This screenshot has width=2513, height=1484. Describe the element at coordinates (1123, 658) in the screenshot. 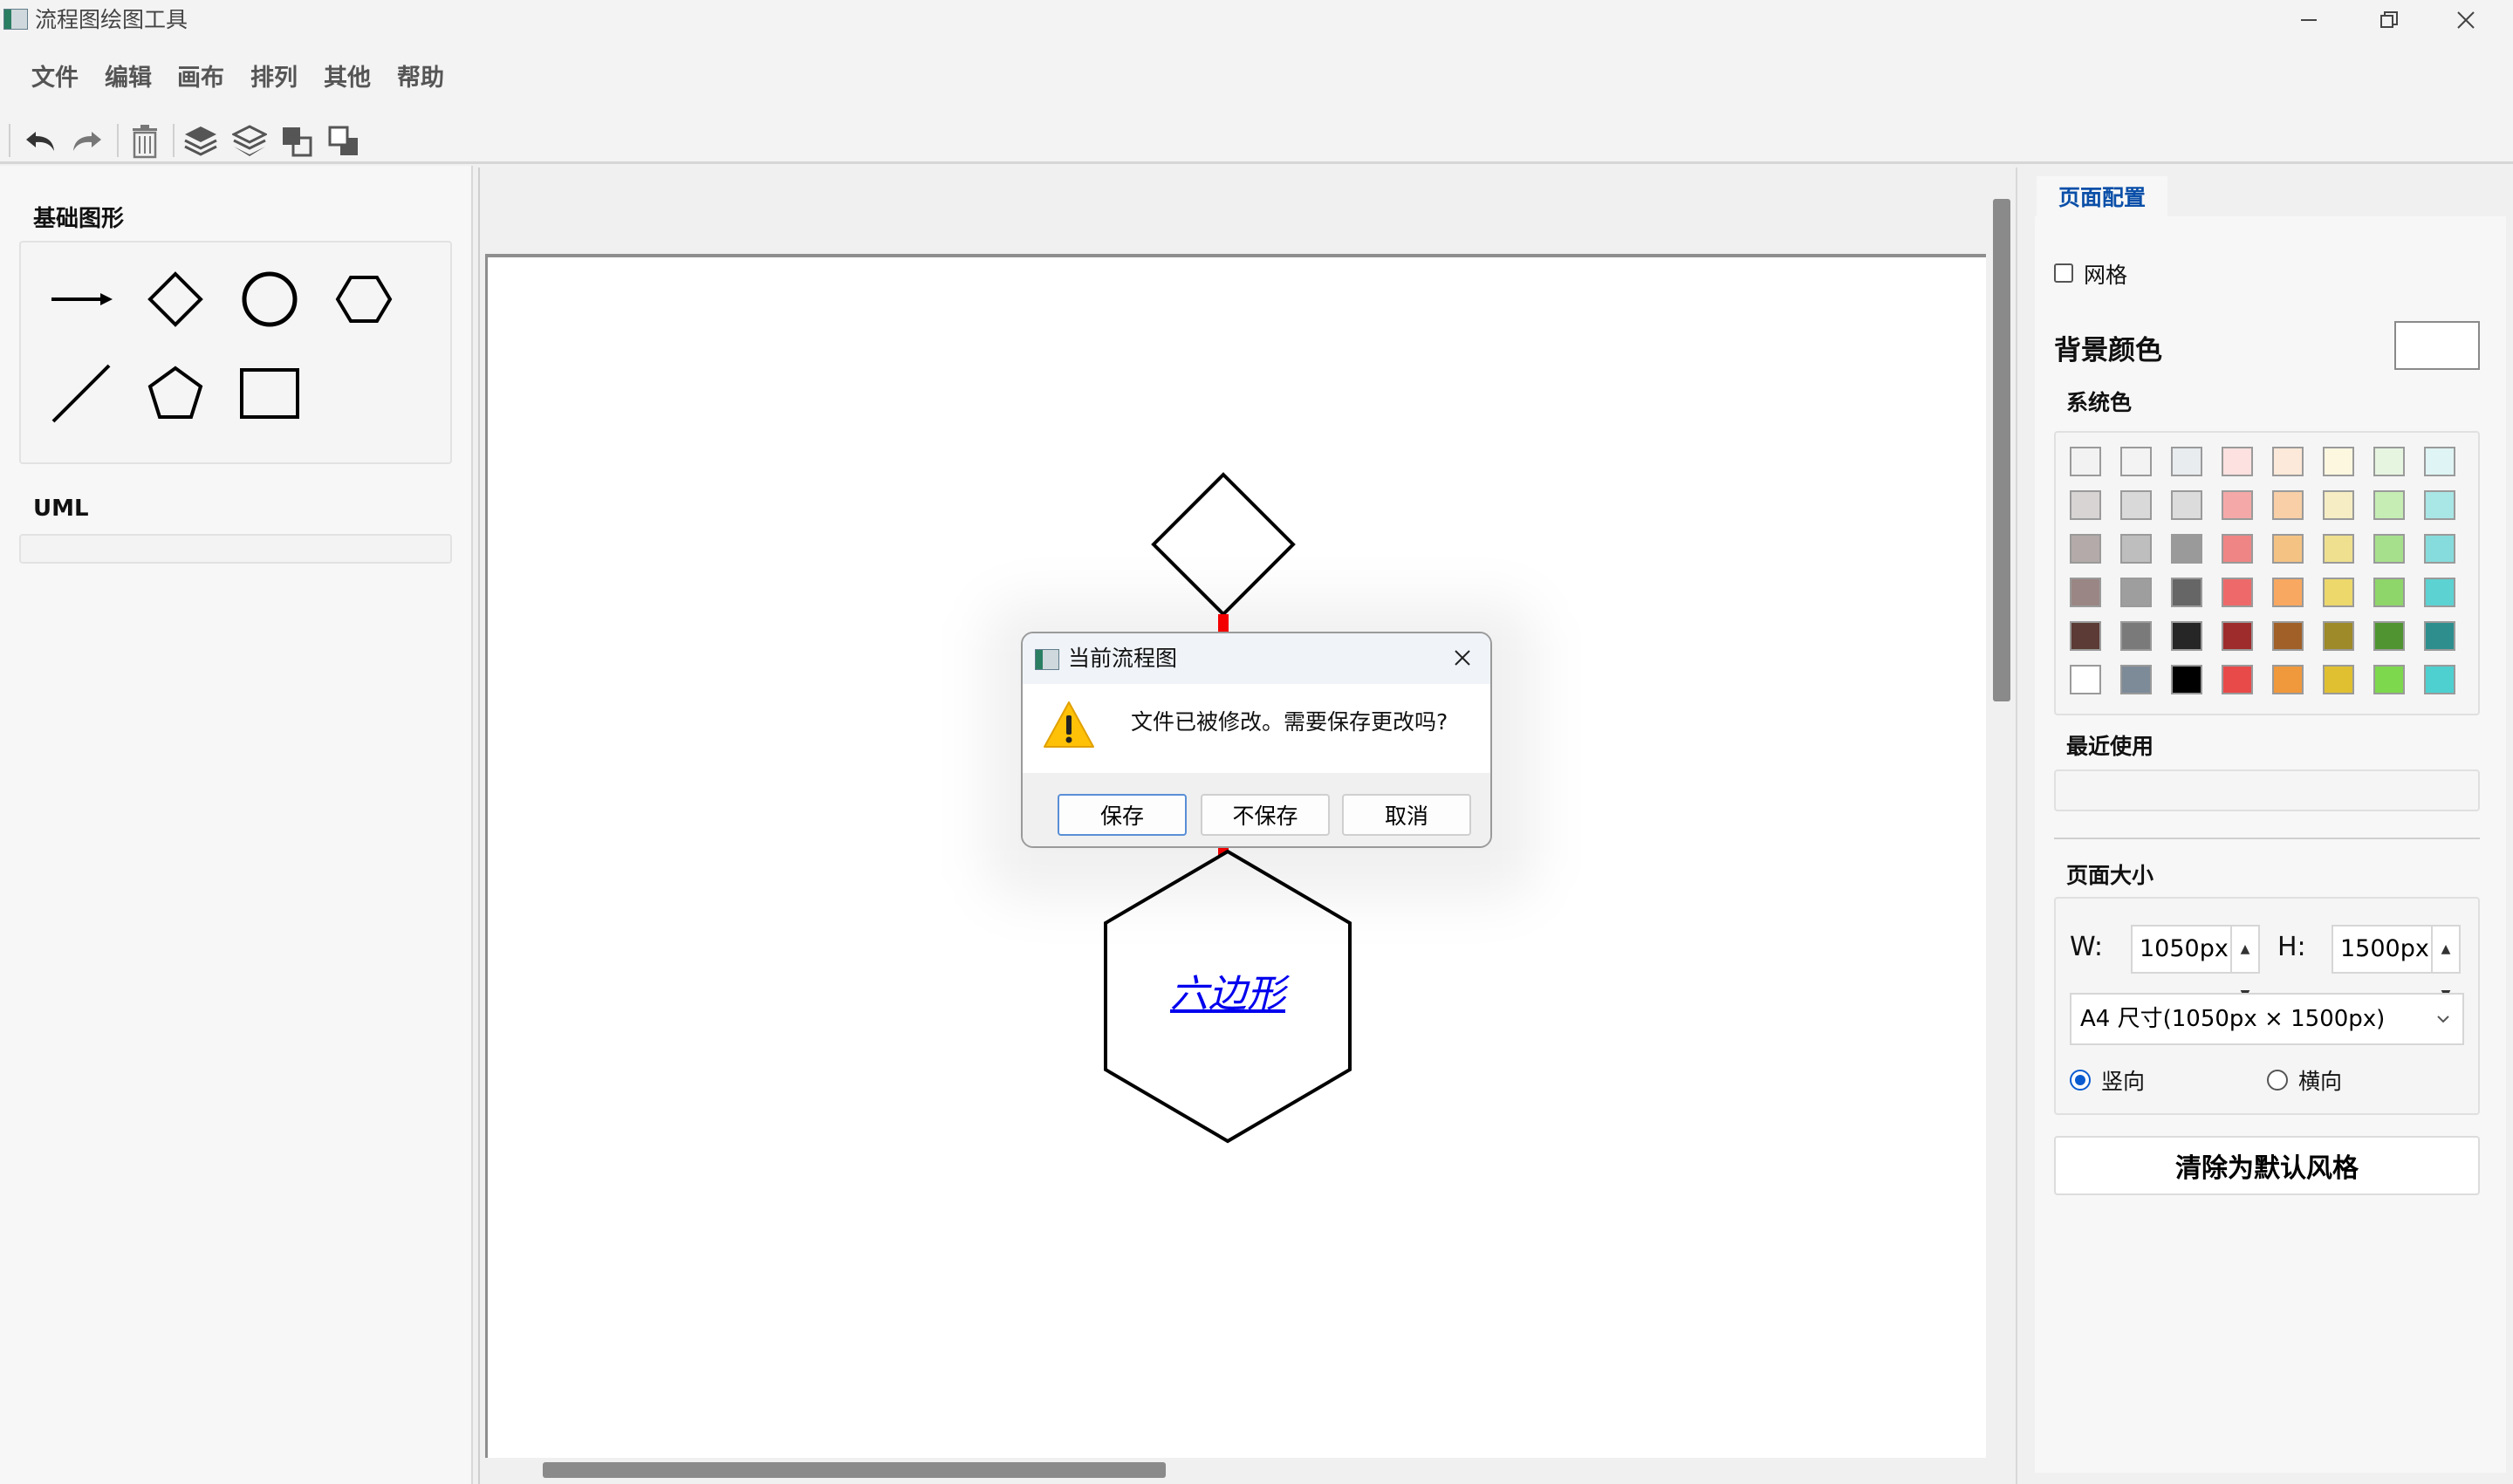

I see `dialog-title: 当前流程图` at that location.